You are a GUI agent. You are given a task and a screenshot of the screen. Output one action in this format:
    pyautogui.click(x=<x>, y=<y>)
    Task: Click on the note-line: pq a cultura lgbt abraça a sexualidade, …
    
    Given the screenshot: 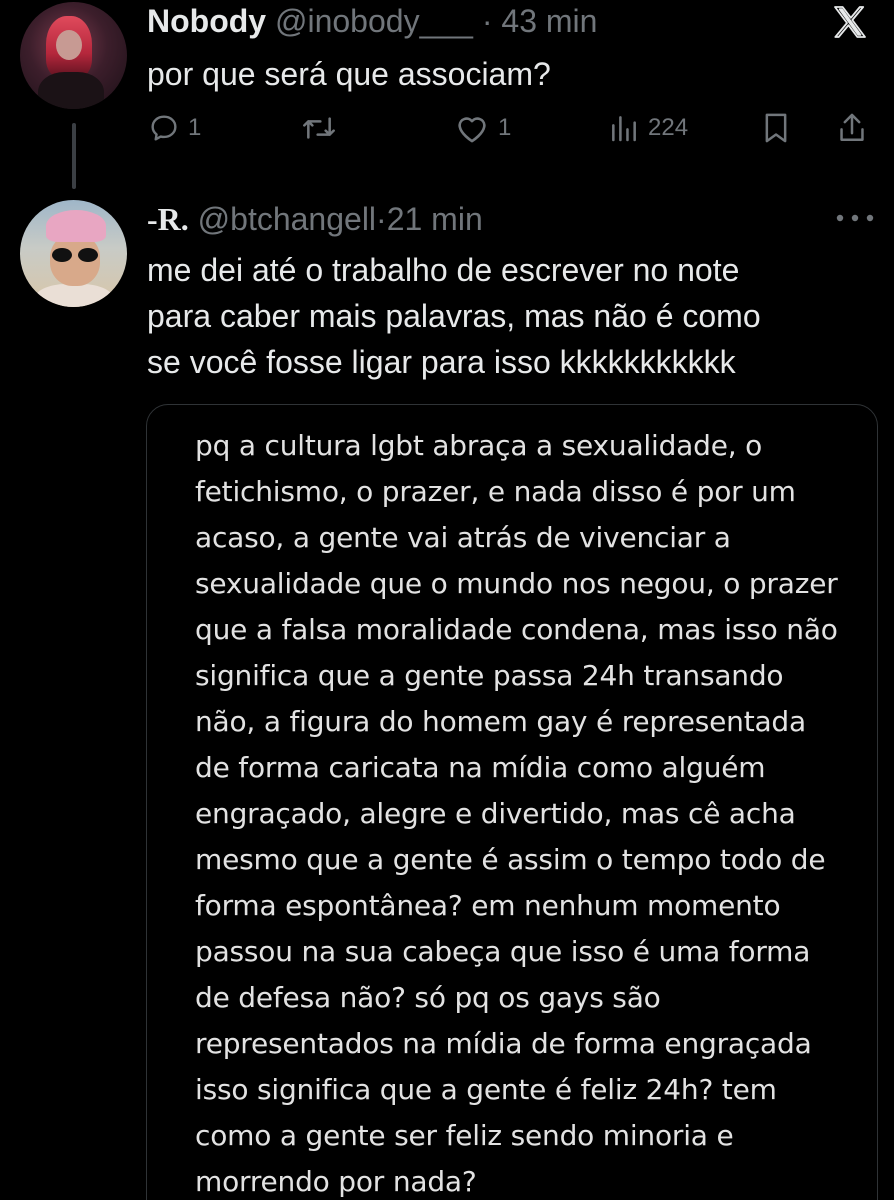 What is the action you would take?
    pyautogui.click(x=479, y=445)
    